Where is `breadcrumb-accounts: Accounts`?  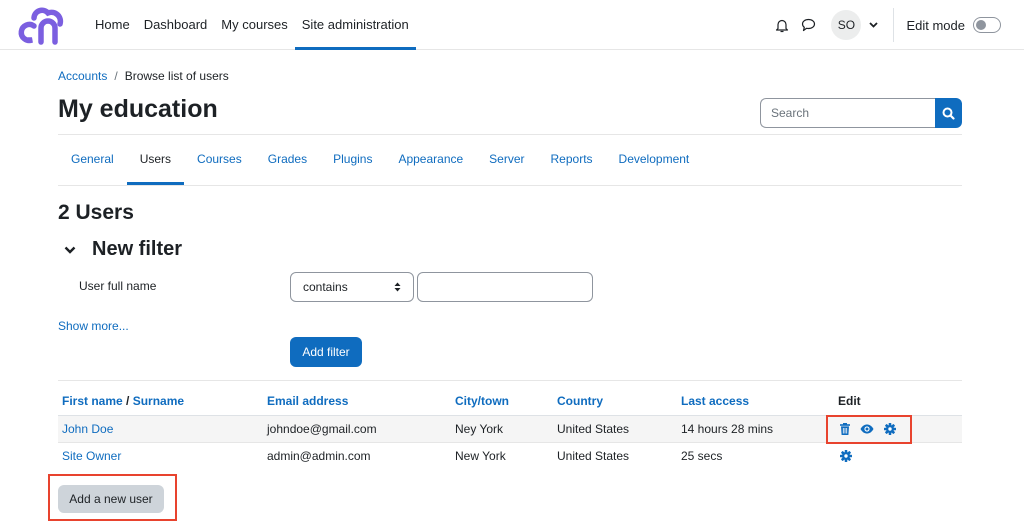 breadcrumb-accounts: Accounts is located at coordinates (82, 76).